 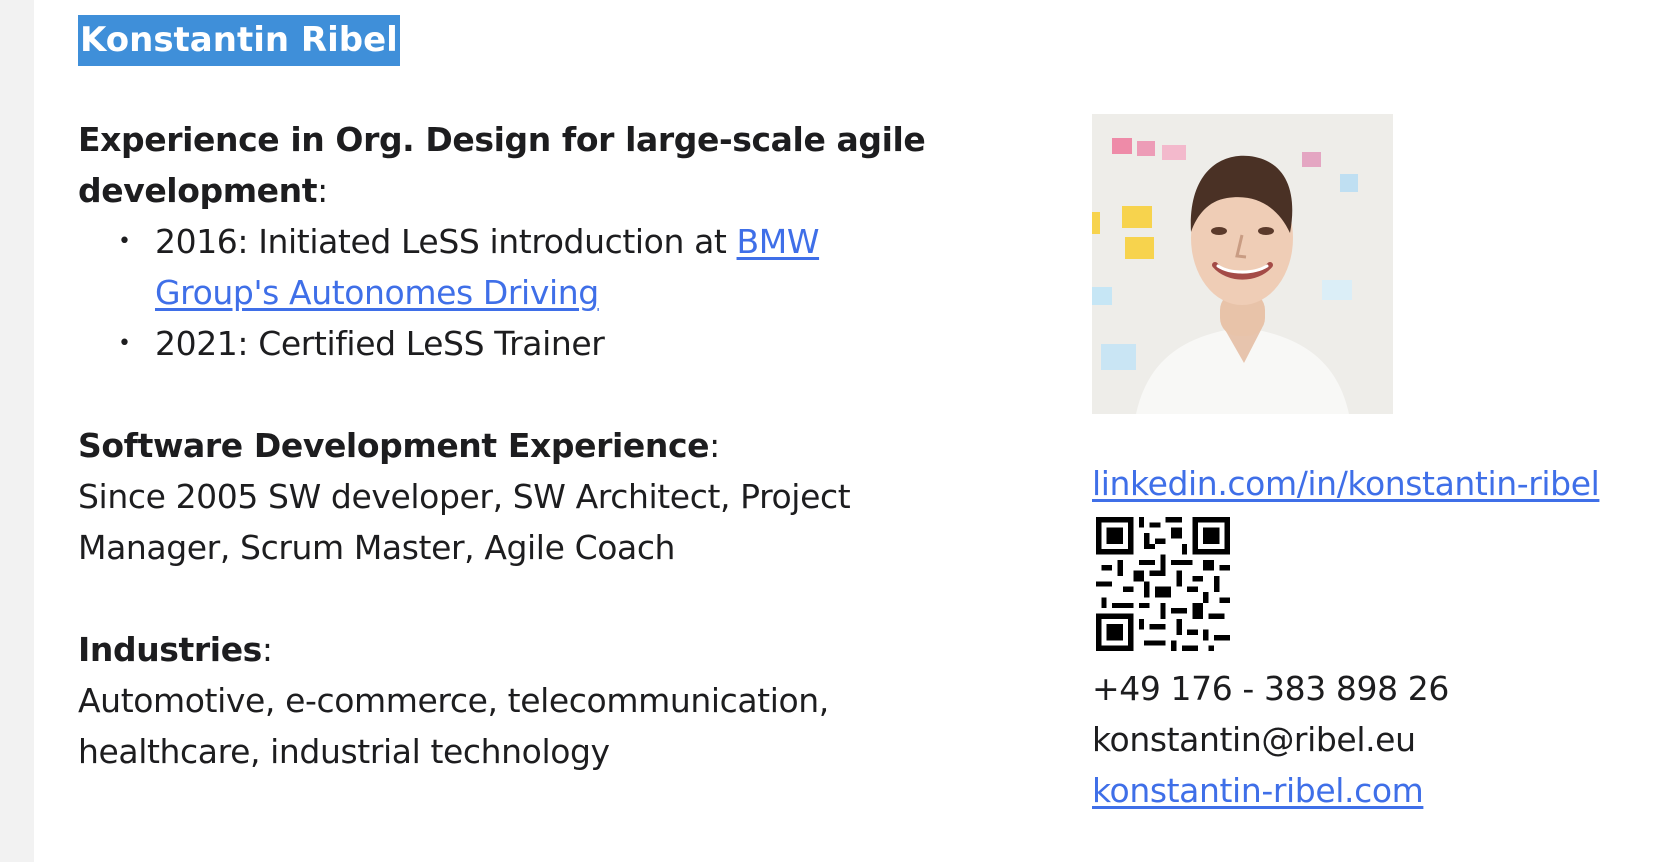 I want to click on list-item: • 2021: Certified LeSS Trainer, so click(x=508, y=343).